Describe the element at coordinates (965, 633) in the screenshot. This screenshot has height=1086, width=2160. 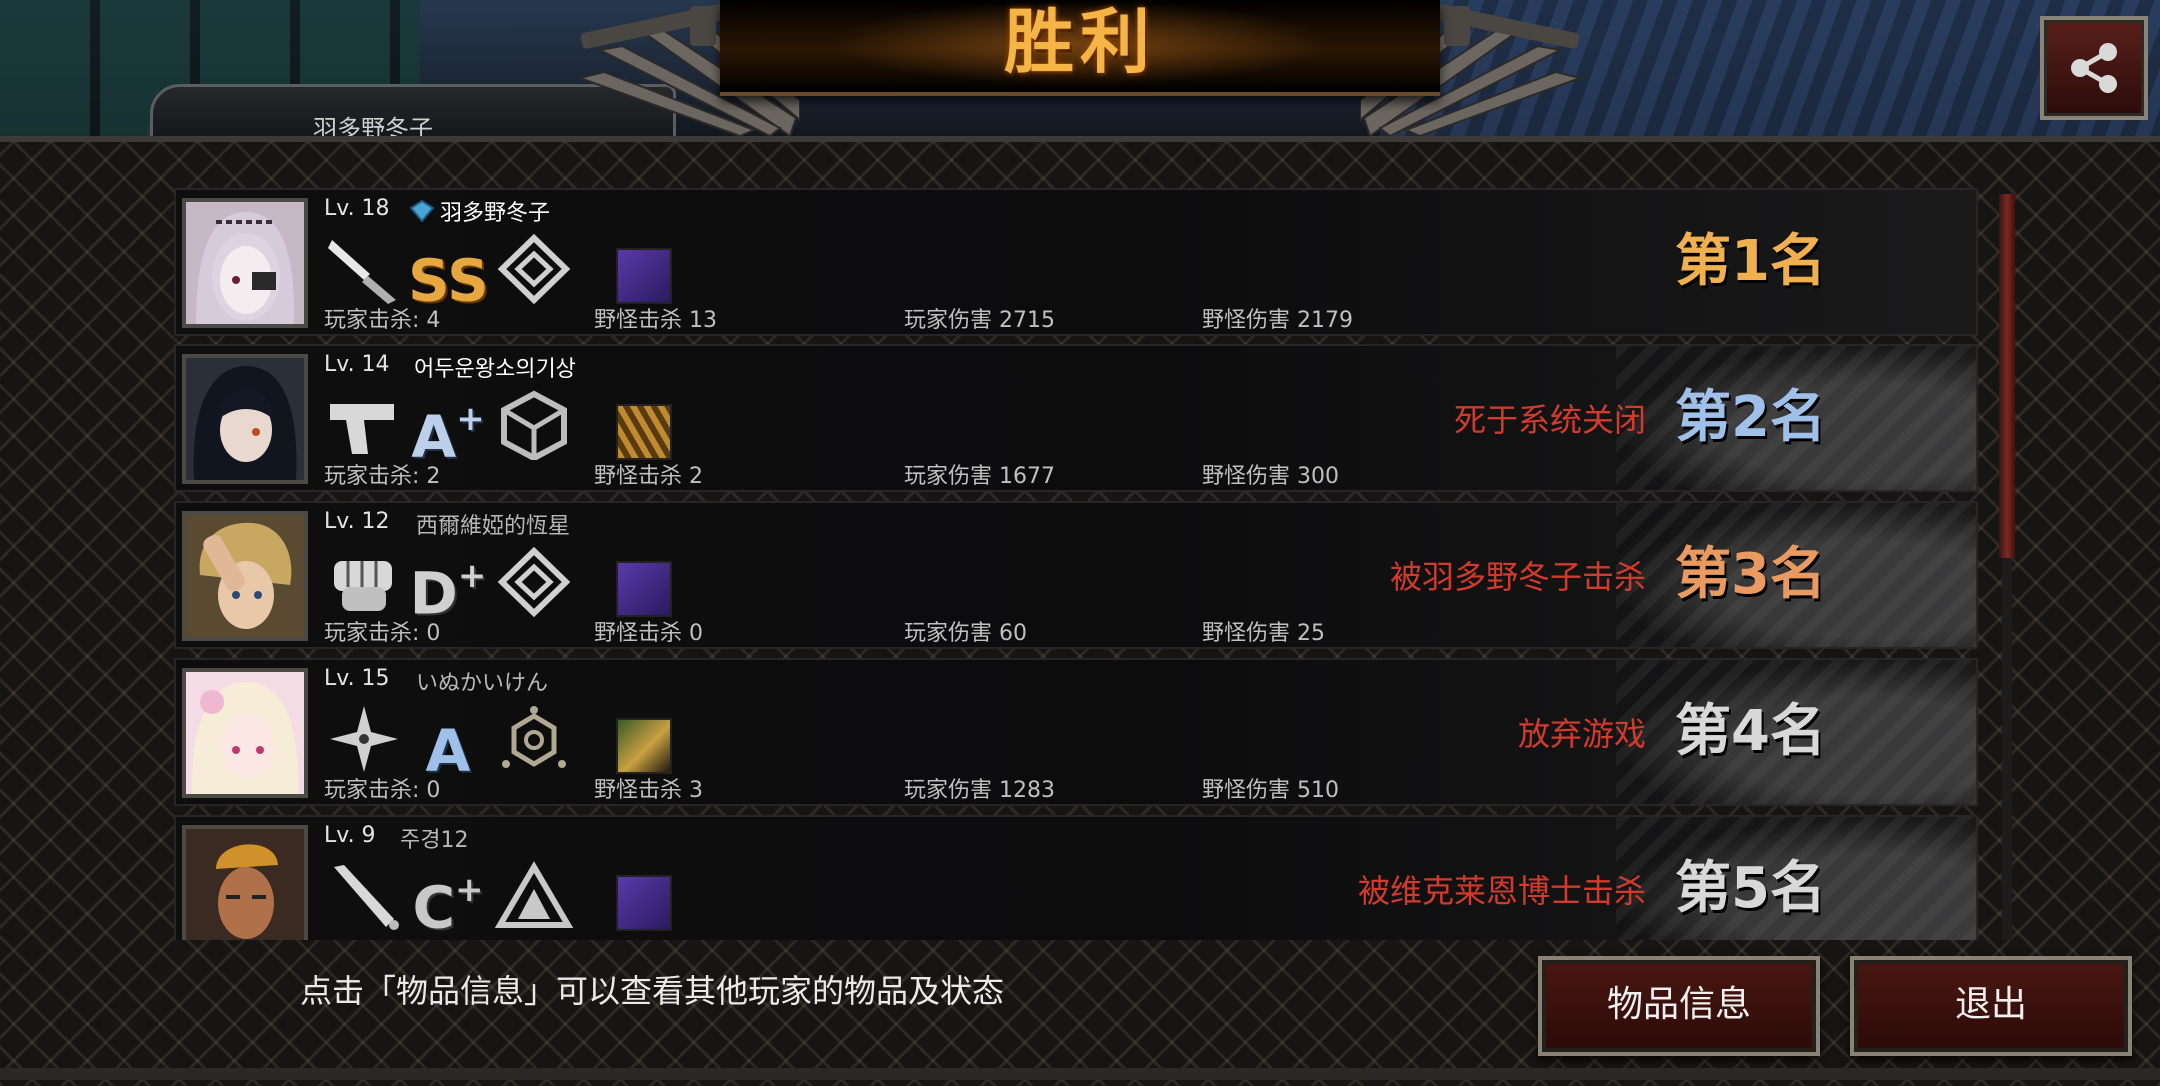
I see `player-damage: 玩家伤害 60` at that location.